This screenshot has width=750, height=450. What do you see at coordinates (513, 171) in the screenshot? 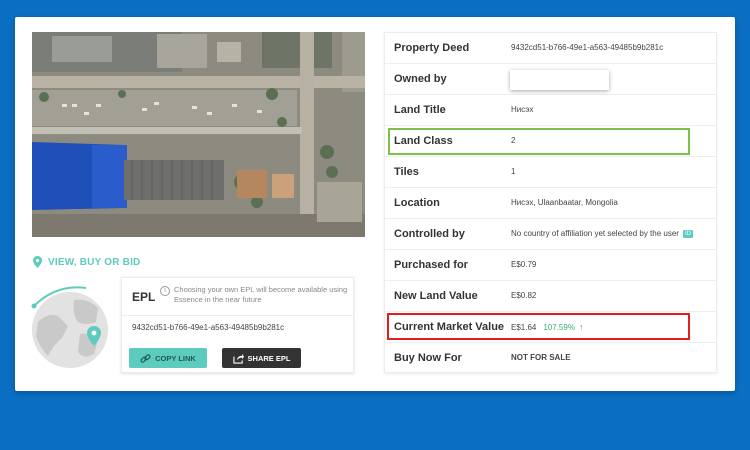
I see `row-value: 1` at bounding box center [513, 171].